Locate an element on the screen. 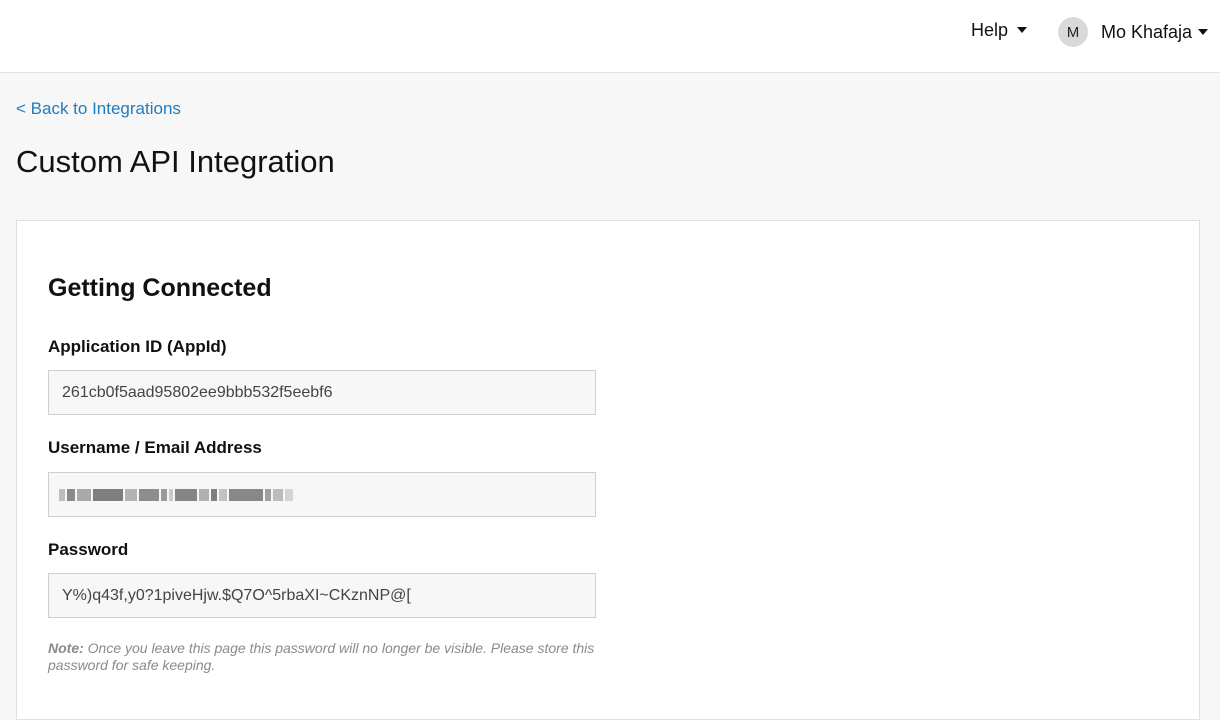  help-menu: Help is located at coordinates (999, 30).